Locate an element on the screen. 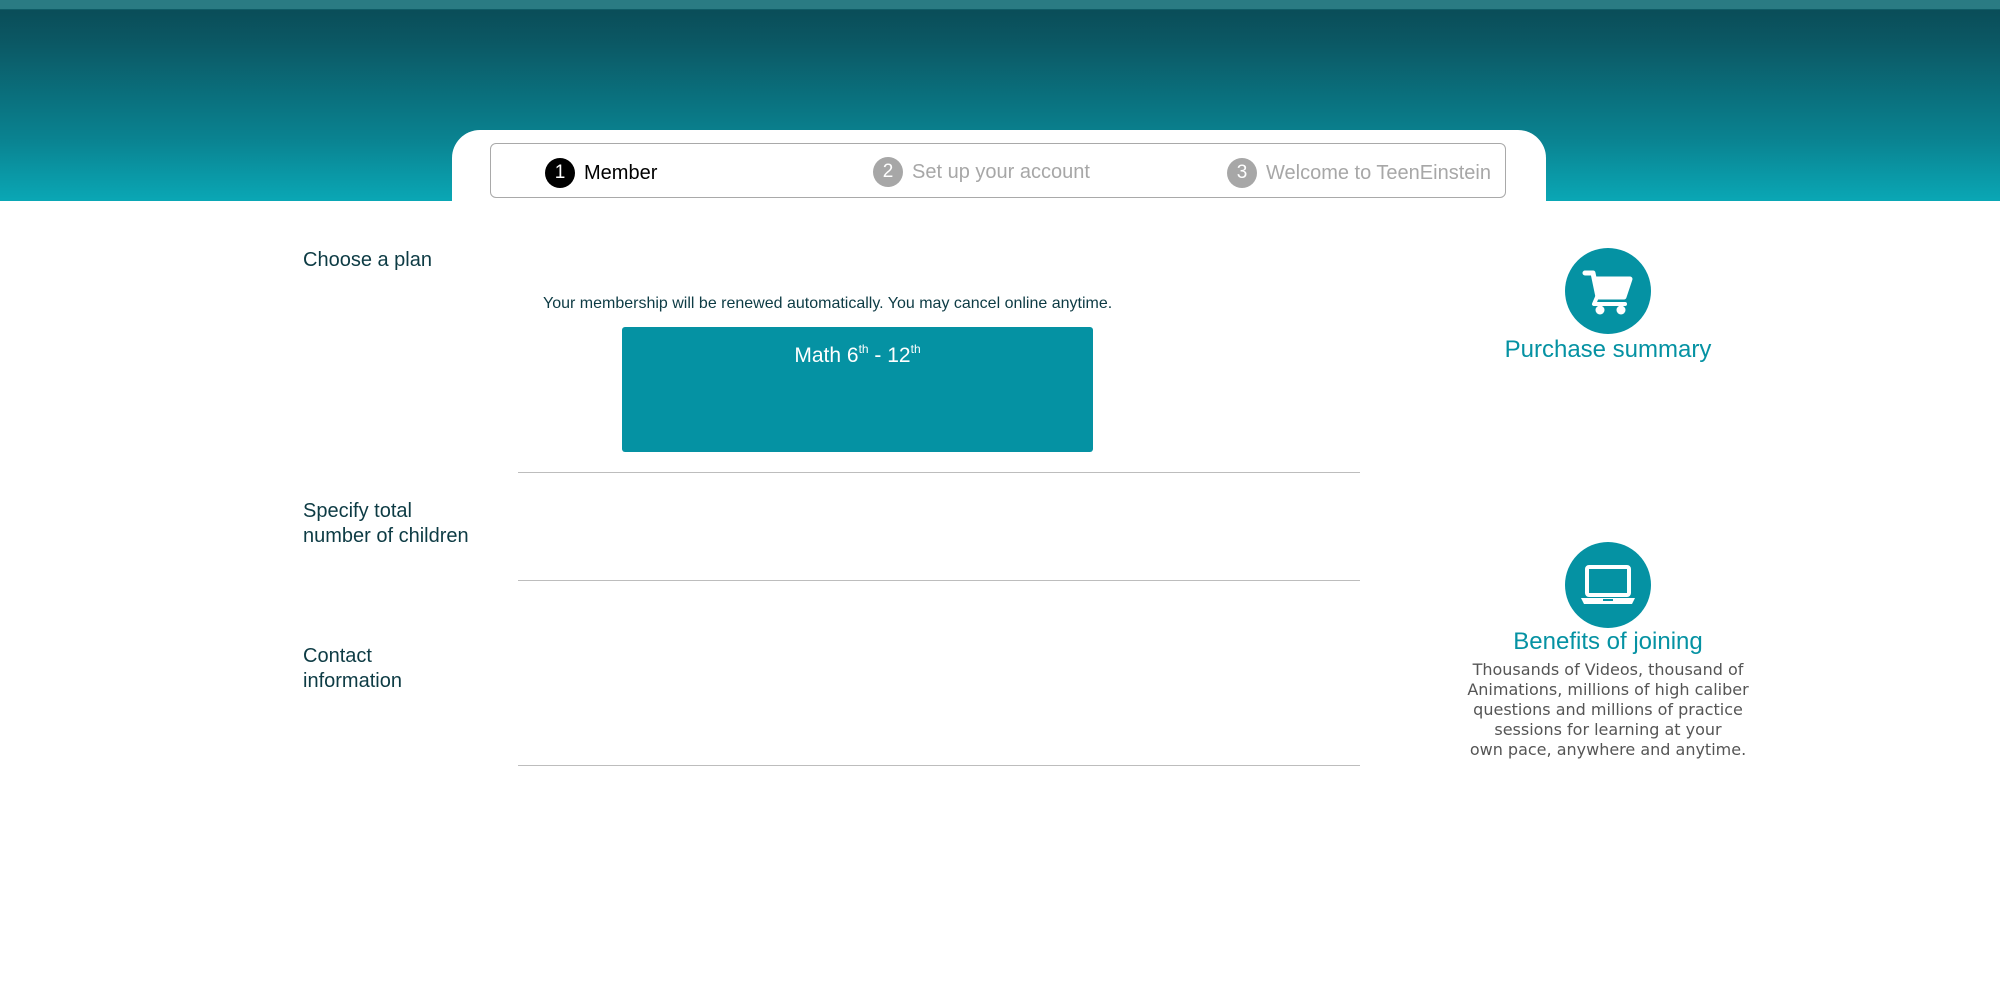 This screenshot has height=1000, width=2000. choose-plan-label: Choose a plan is located at coordinates (367, 260).